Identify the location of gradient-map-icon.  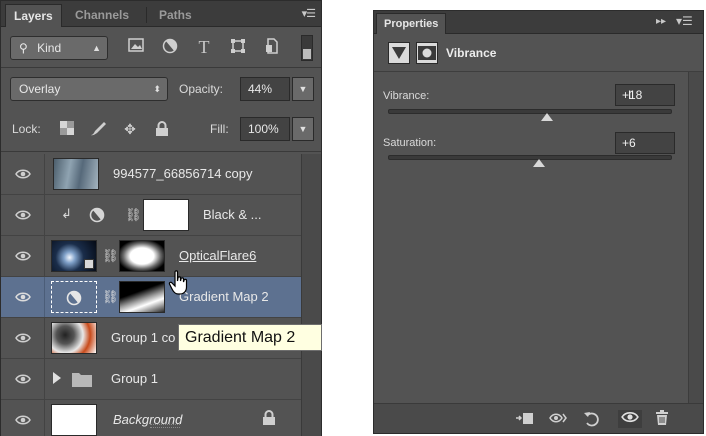
(74, 298).